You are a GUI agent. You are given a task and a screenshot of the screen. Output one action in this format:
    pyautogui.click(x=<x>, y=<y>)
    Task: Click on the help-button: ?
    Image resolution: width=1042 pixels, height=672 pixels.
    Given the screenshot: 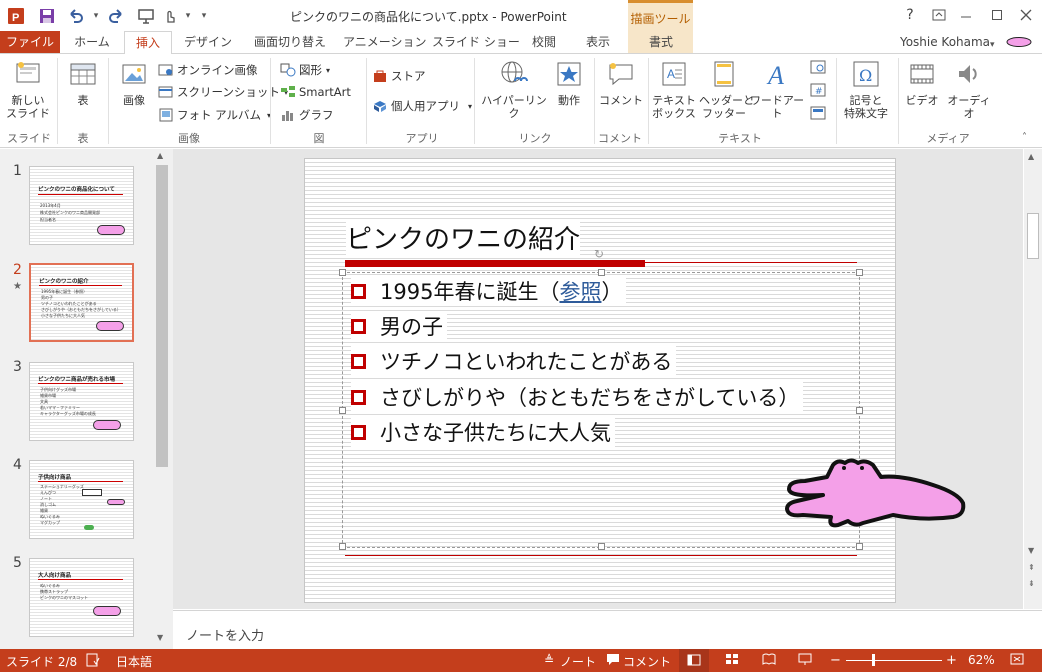 What is the action you would take?
    pyautogui.click(x=910, y=15)
    